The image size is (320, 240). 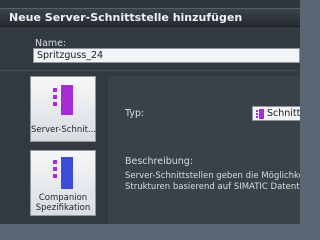 I want to click on type-select-value: Schnittstelle, so click(x=283, y=113).